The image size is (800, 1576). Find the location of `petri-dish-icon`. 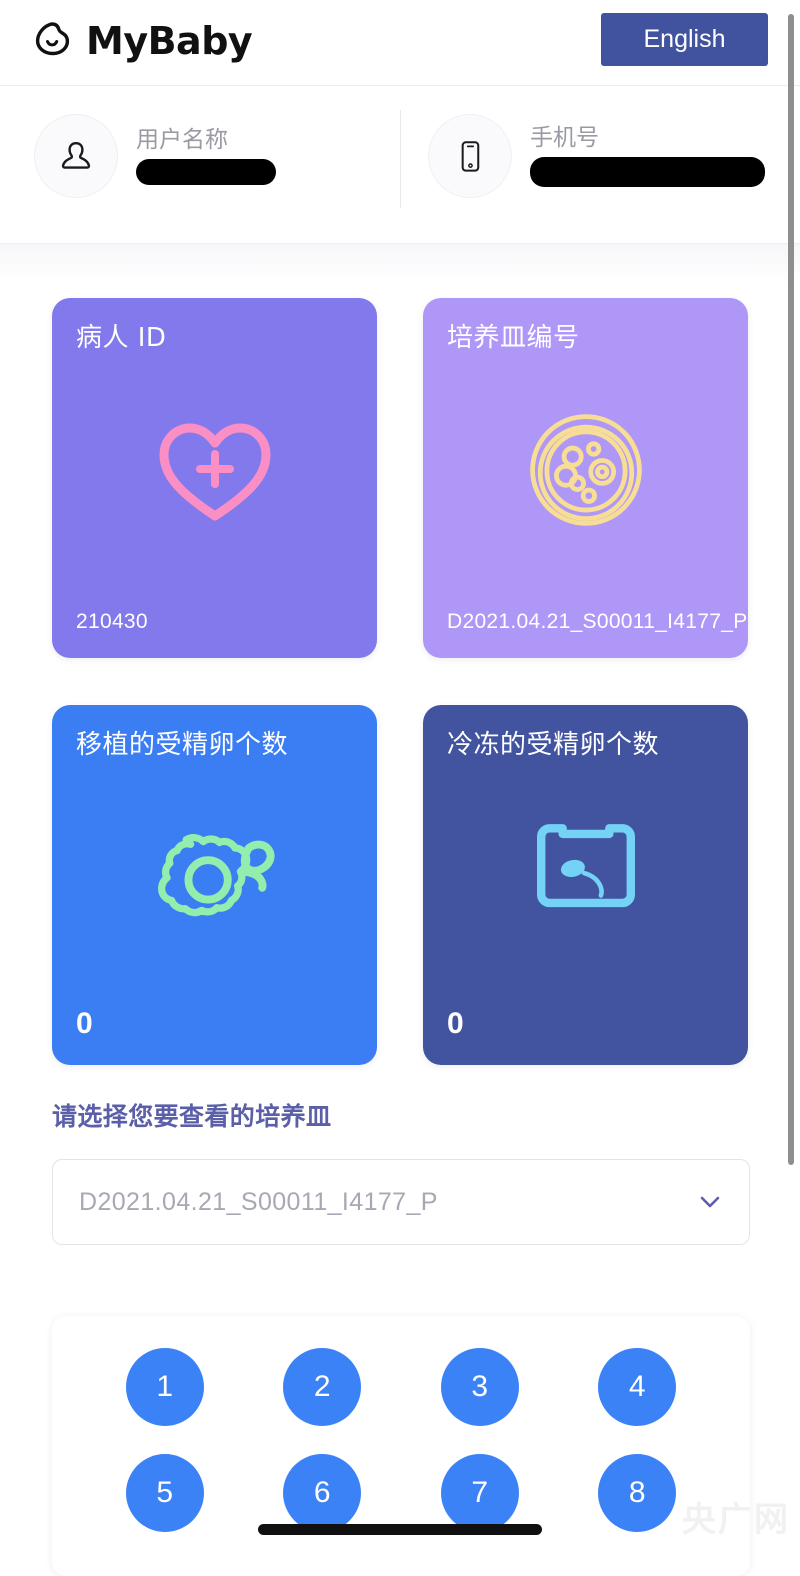

petri-dish-icon is located at coordinates (585, 470).